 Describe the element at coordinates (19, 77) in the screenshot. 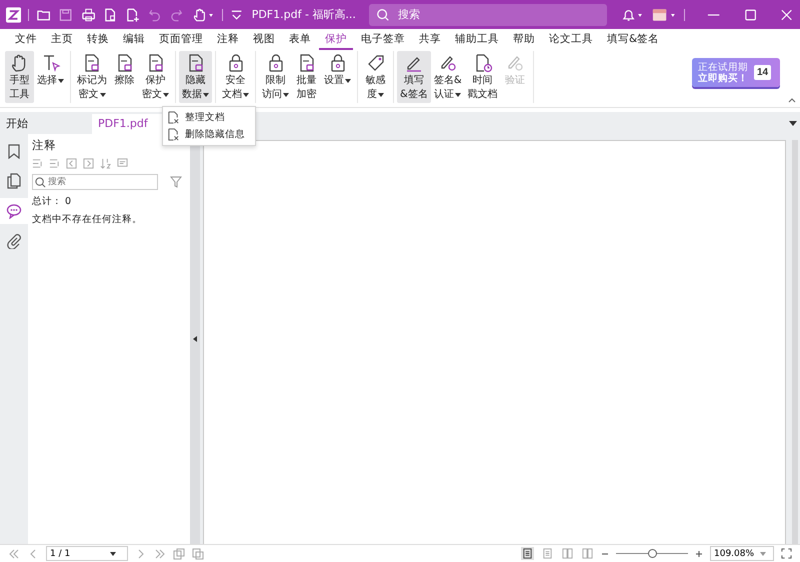

I see `ribbon-button: 手型 工具` at that location.